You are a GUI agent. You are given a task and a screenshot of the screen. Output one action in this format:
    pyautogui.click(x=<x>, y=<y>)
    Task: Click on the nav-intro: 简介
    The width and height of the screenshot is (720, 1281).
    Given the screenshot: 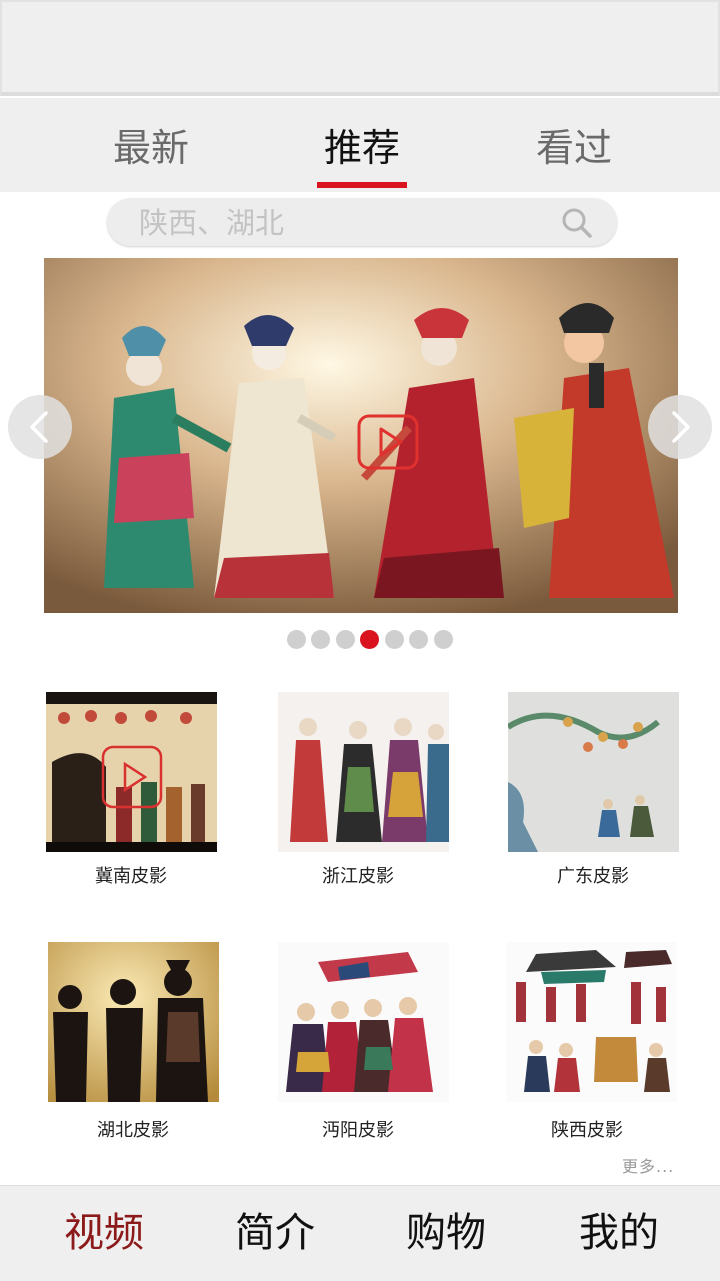 What is the action you would take?
    pyautogui.click(x=275, y=1233)
    